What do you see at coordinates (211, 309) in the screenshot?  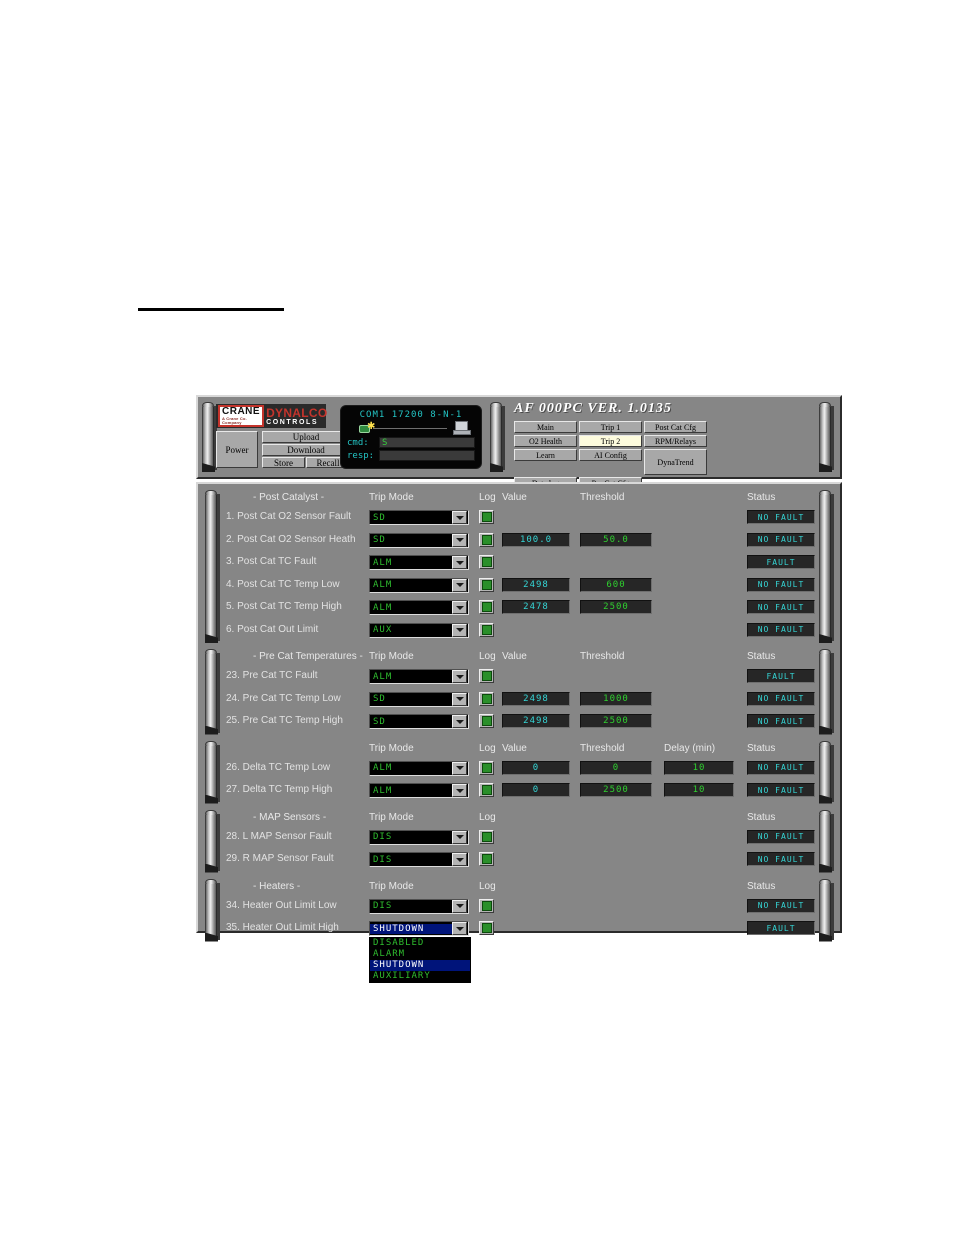 I see `page-horizontal-rule` at bounding box center [211, 309].